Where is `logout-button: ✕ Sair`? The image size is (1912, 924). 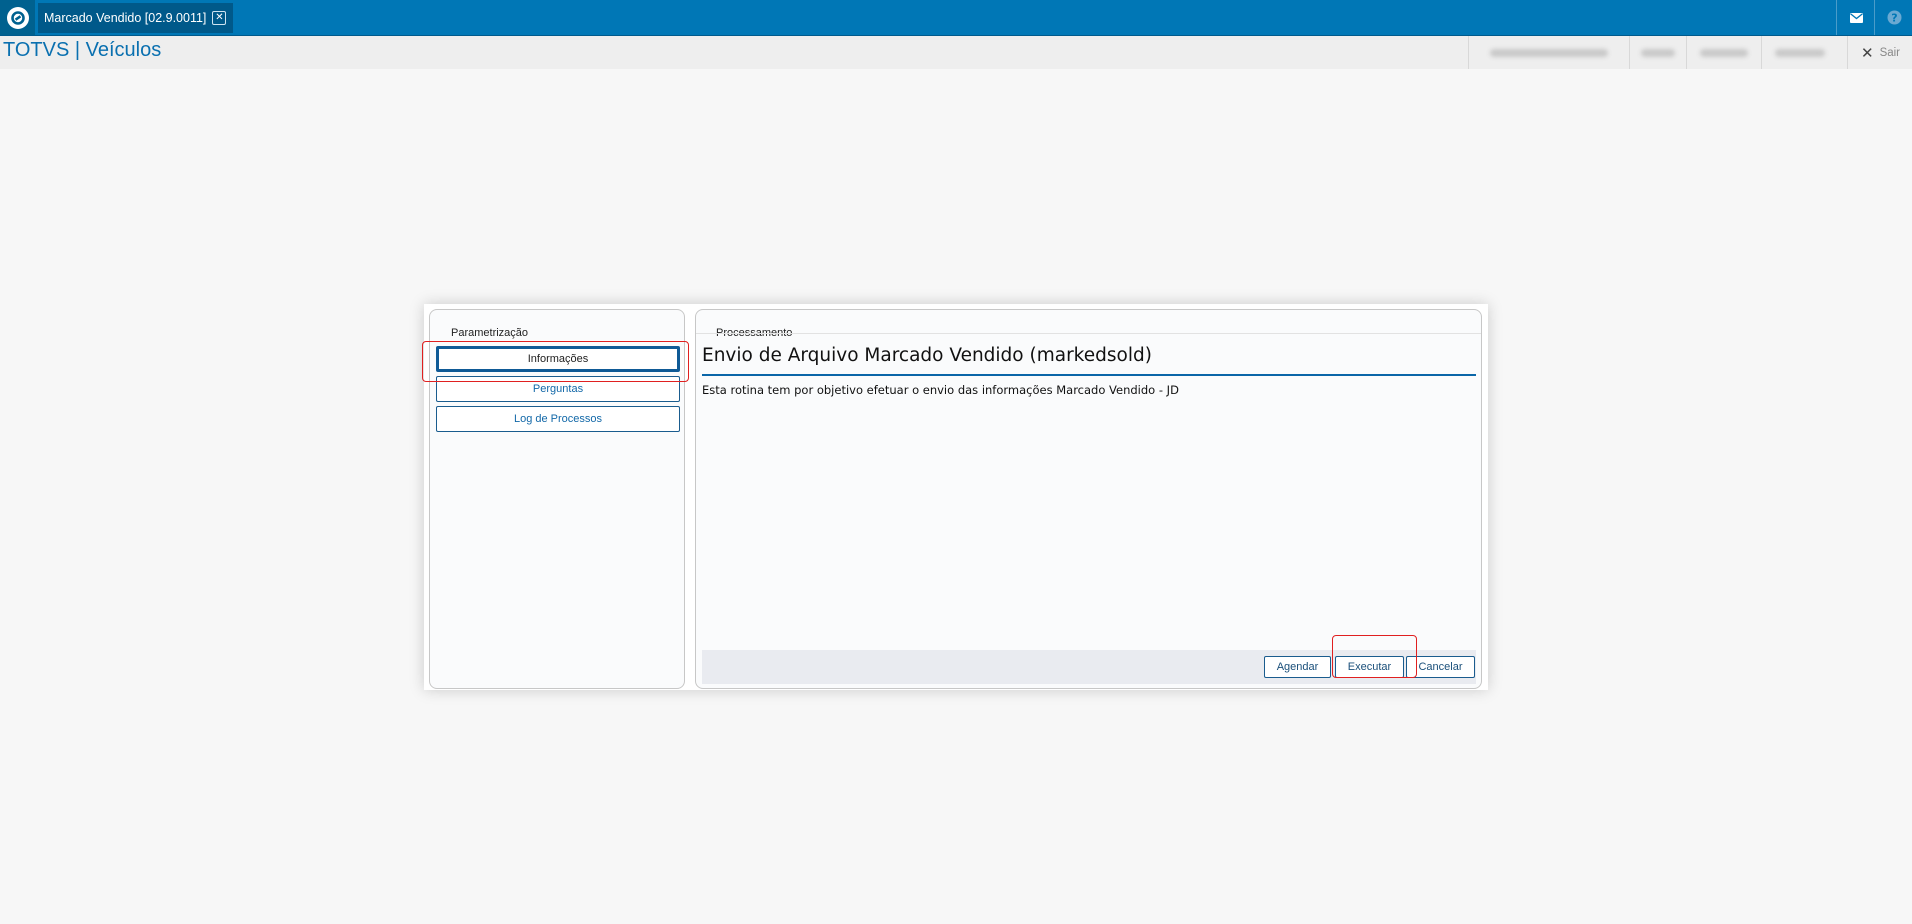
logout-button: ✕ Sair is located at coordinates (1879, 52).